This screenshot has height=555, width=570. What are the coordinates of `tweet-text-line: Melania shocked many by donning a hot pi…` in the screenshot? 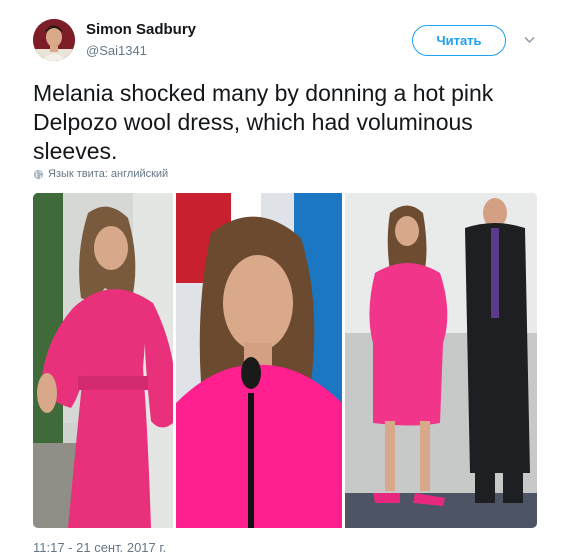 It's located at (263, 93).